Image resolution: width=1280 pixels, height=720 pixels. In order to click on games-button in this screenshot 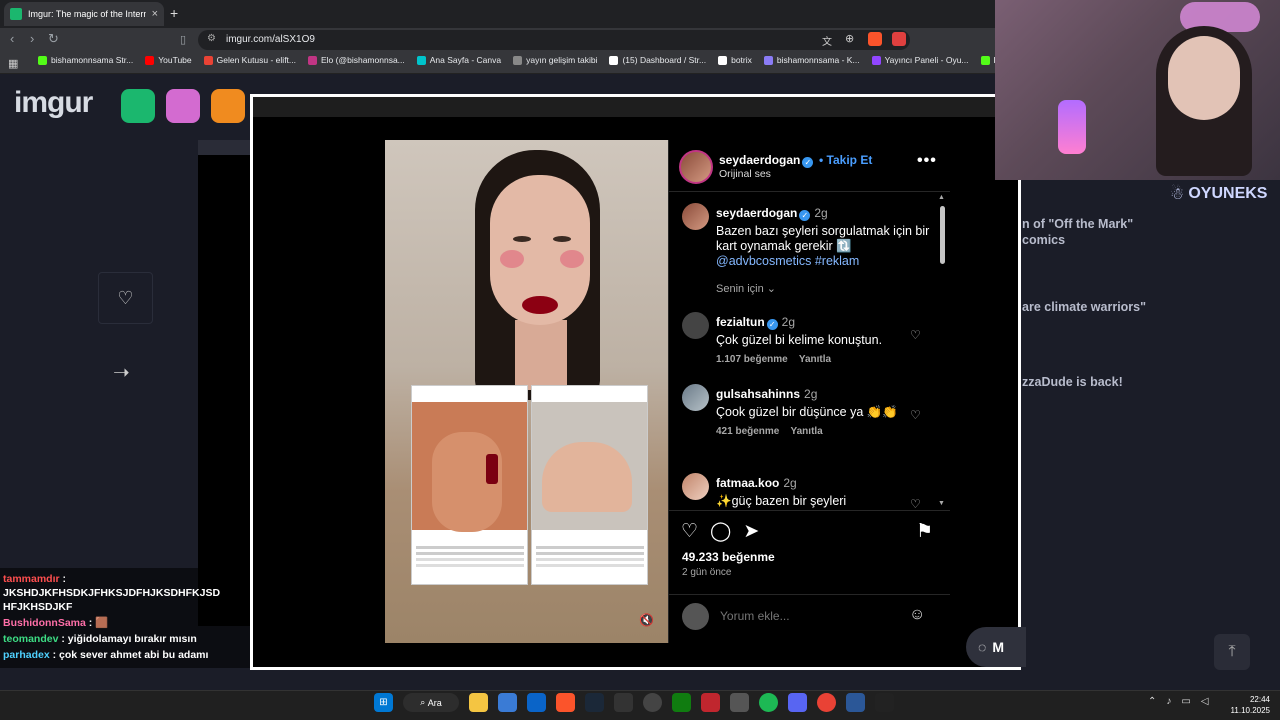, I will do `click(228, 106)`.